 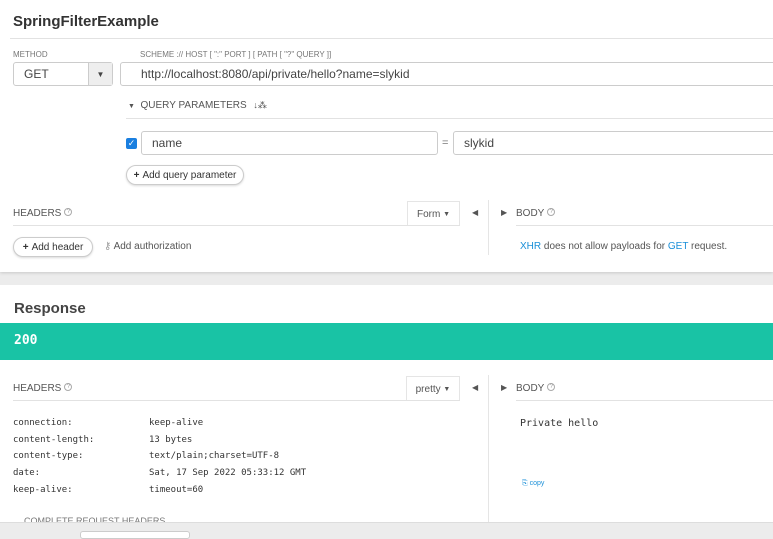 What do you see at coordinates (537, 483) in the screenshot?
I see `copy-label: copy` at bounding box center [537, 483].